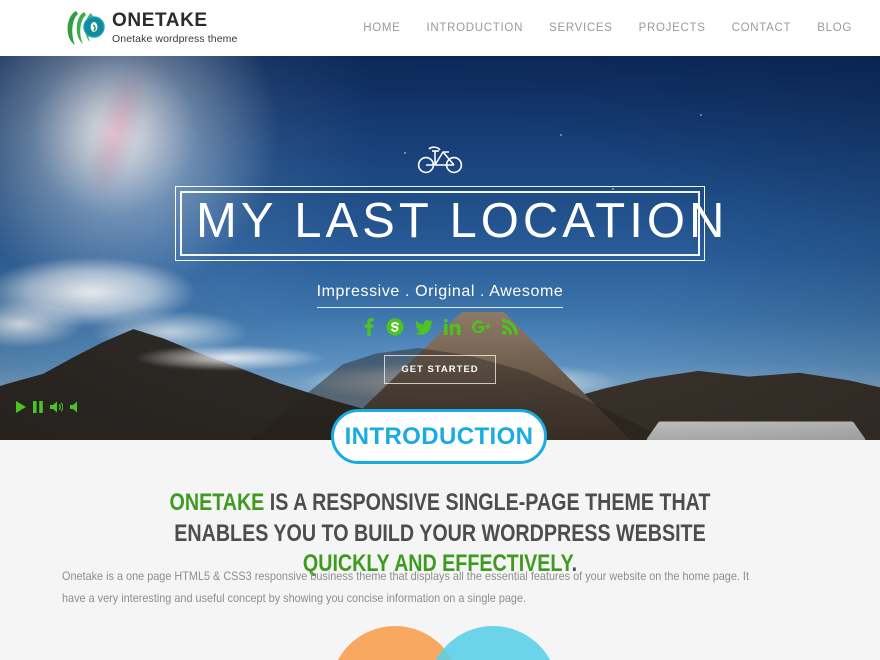 This screenshot has width=880, height=660. What do you see at coordinates (493, 643) in the screenshot?
I see `feature-circle-cyan` at bounding box center [493, 643].